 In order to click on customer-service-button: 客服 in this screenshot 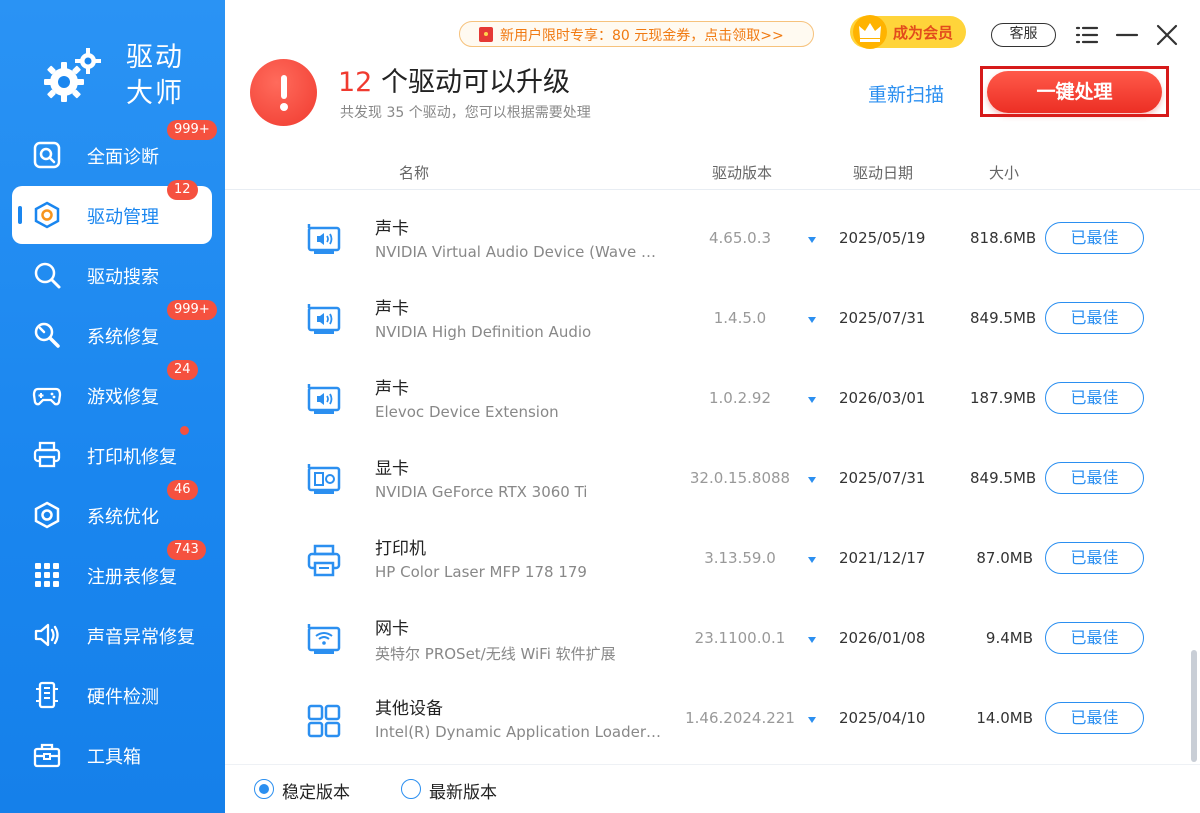, I will do `click(1023, 35)`.